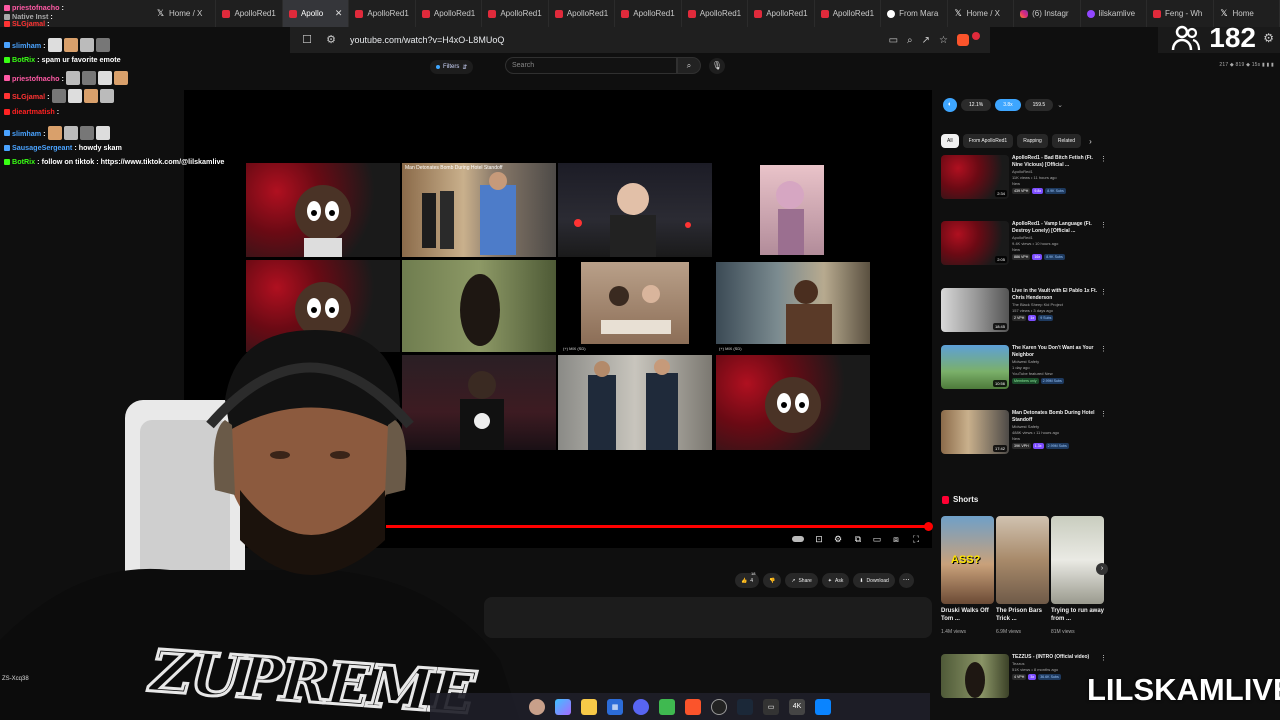  What do you see at coordinates (893, 40) in the screenshot?
I see `install-app-icon: ▭` at bounding box center [893, 40].